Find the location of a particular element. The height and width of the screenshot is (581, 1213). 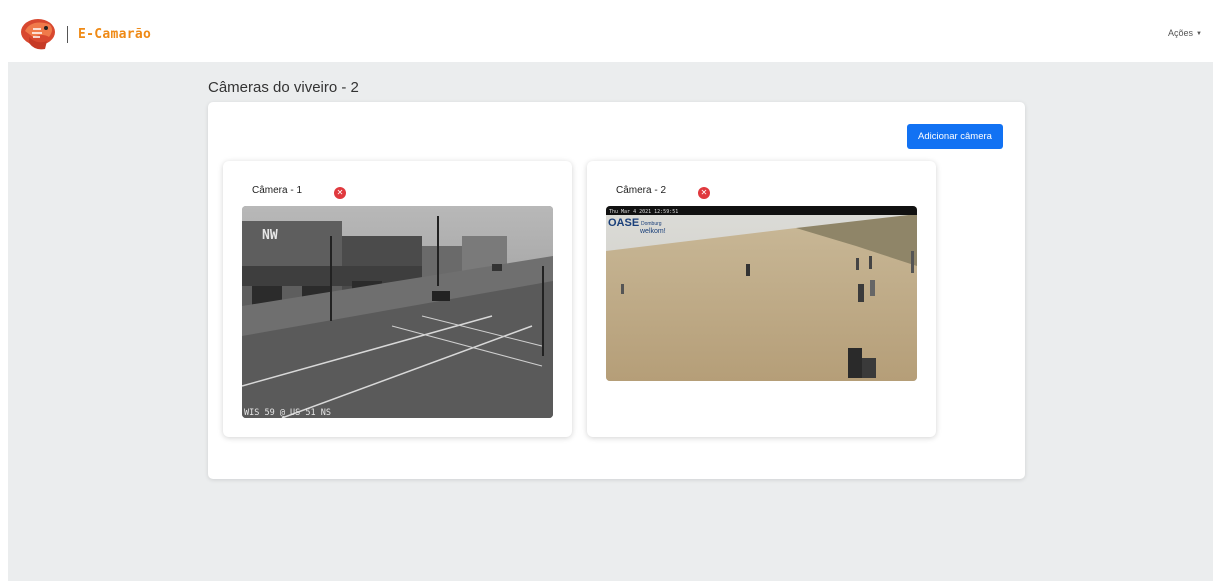

camera-title: Câmera - 1 is located at coordinates (277, 190).